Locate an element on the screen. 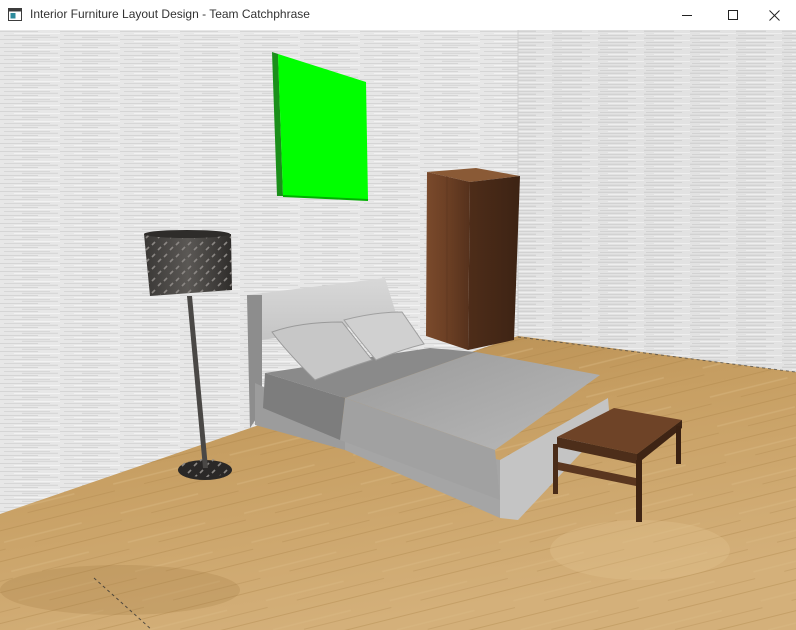  wardrobe is located at coordinates (473, 259).